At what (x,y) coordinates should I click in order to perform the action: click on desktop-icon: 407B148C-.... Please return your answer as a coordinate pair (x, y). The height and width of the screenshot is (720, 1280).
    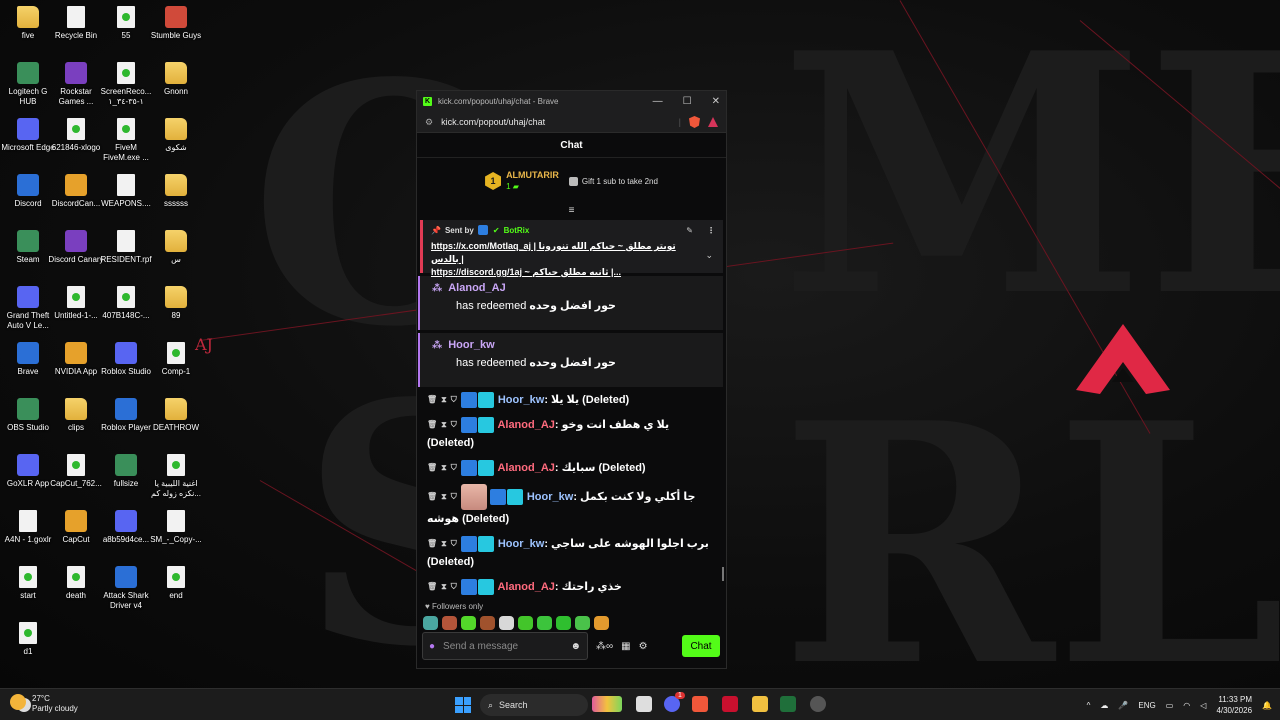
    Looking at the image, I should click on (126, 303).